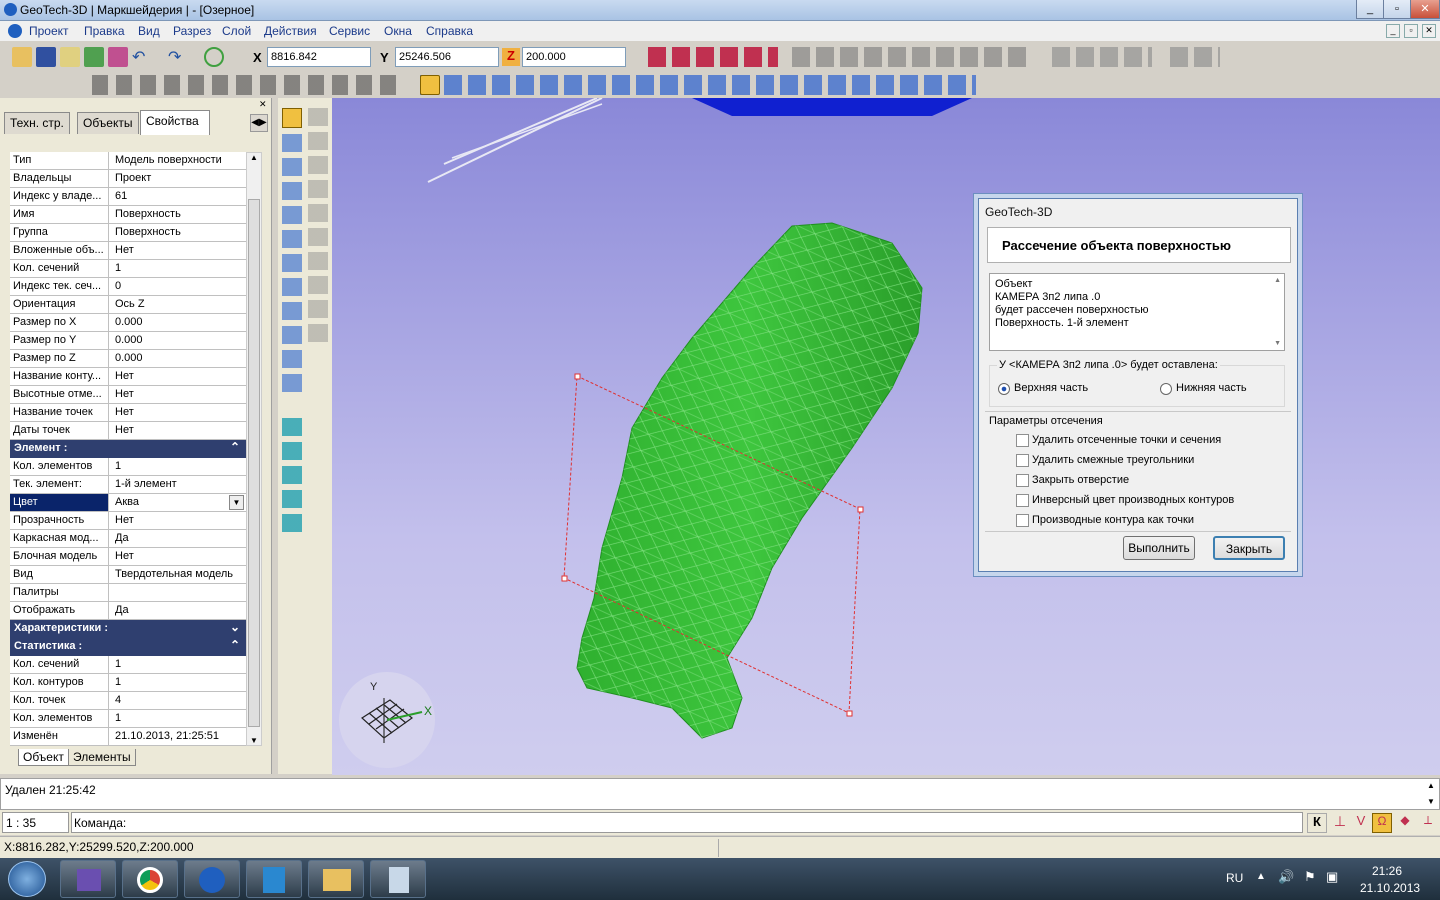 The width and height of the screenshot is (1440, 900). I want to click on taskbar-explorer, so click(336, 879).